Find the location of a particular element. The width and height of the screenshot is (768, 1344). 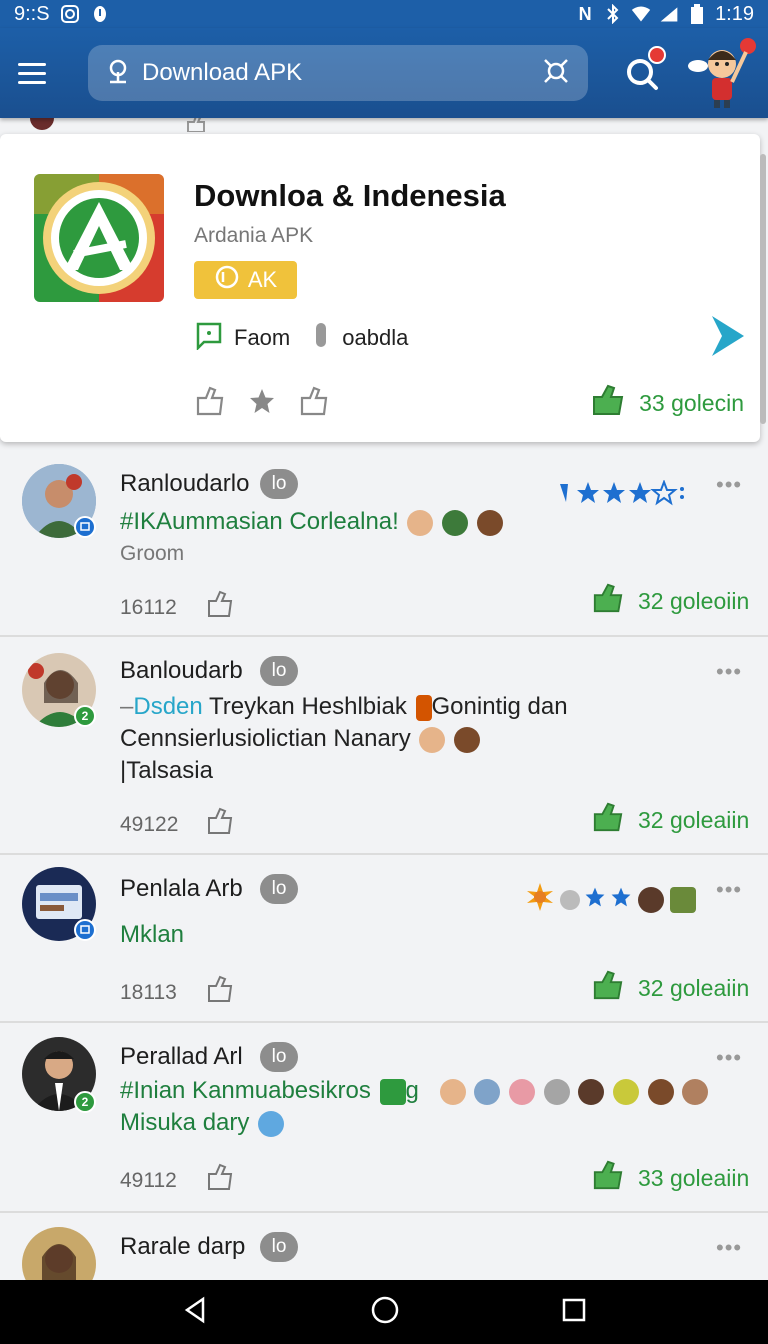

post-link: Dsden is located at coordinates (167, 706).